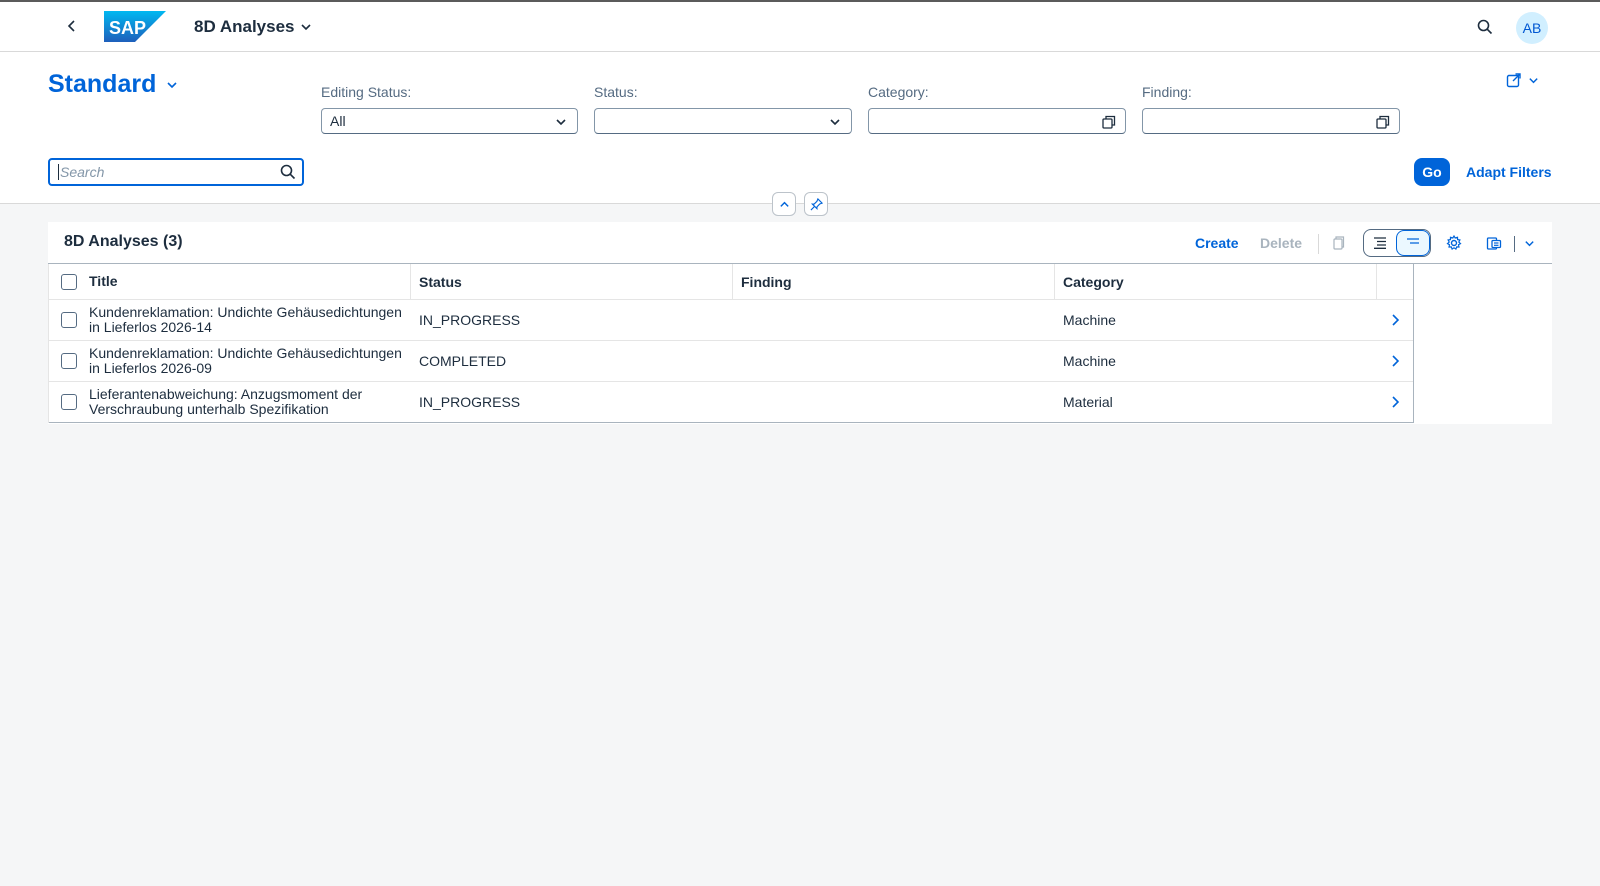 The image size is (1600, 886). I want to click on copy-button, so click(1338, 243).